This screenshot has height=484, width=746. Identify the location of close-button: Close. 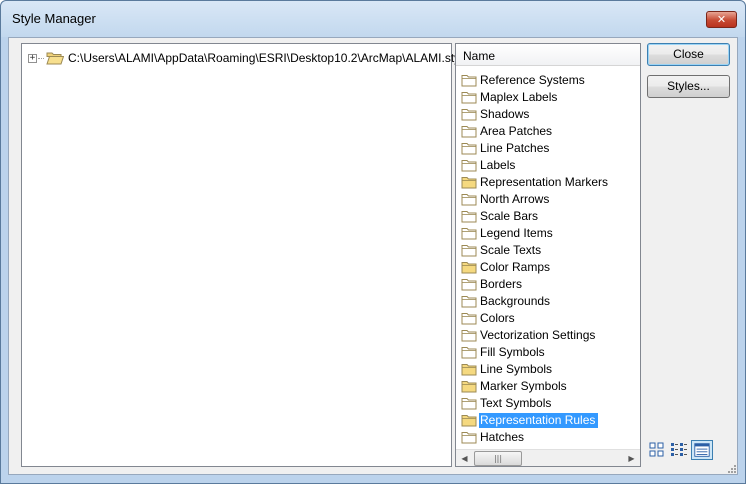
(688, 54).